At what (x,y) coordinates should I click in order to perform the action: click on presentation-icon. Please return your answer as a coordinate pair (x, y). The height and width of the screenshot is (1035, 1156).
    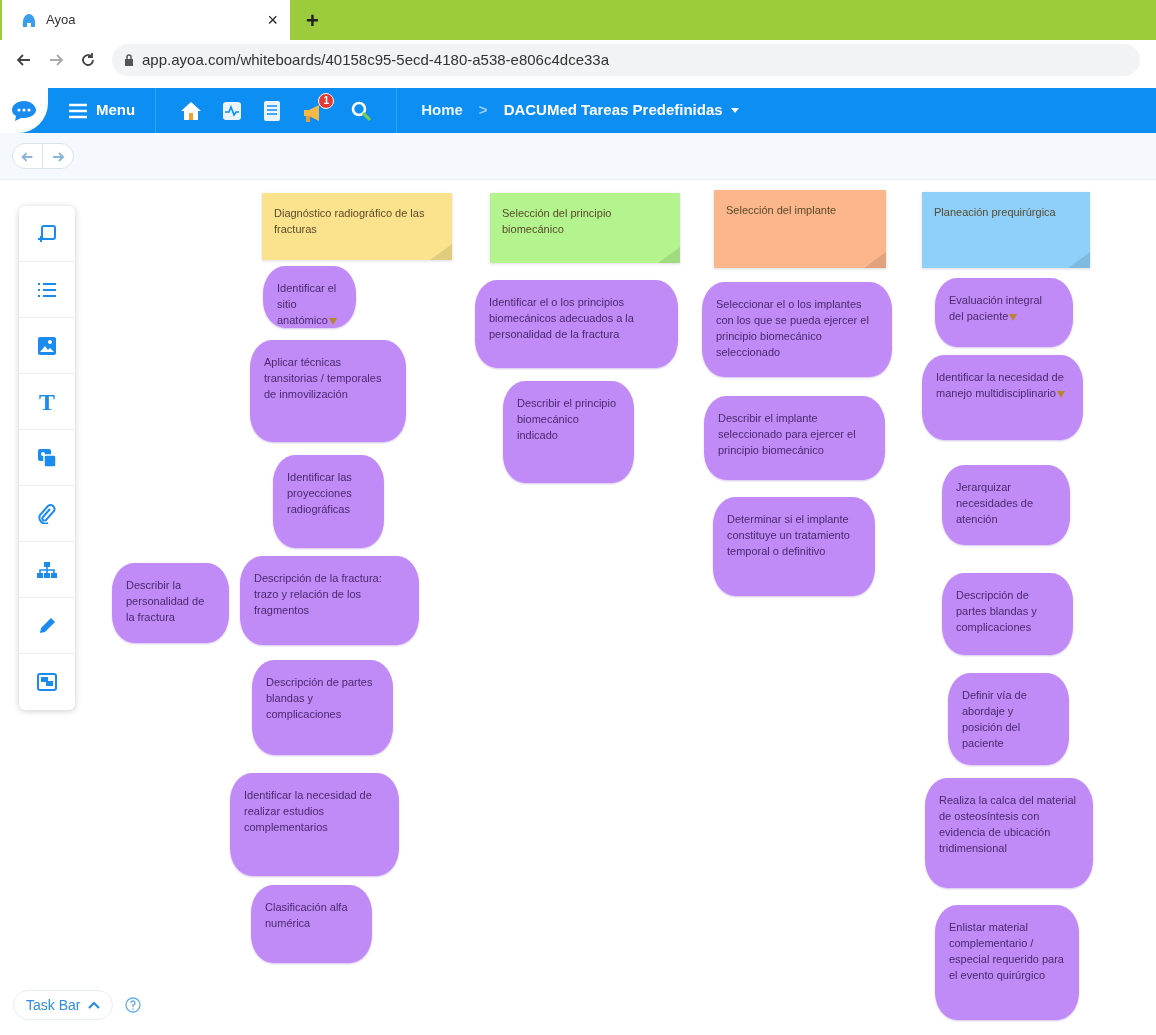
    Looking at the image, I should click on (47, 682).